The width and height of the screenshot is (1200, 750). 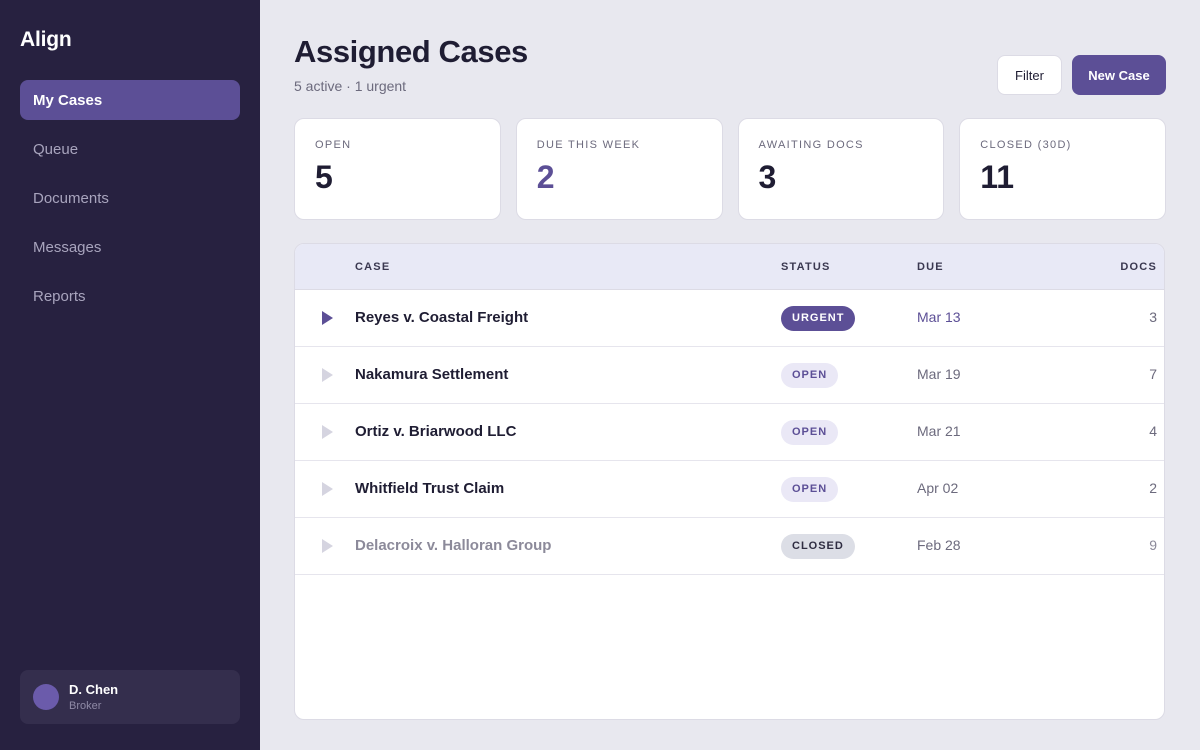 What do you see at coordinates (939, 317) in the screenshot?
I see `due-date: Mar 13` at bounding box center [939, 317].